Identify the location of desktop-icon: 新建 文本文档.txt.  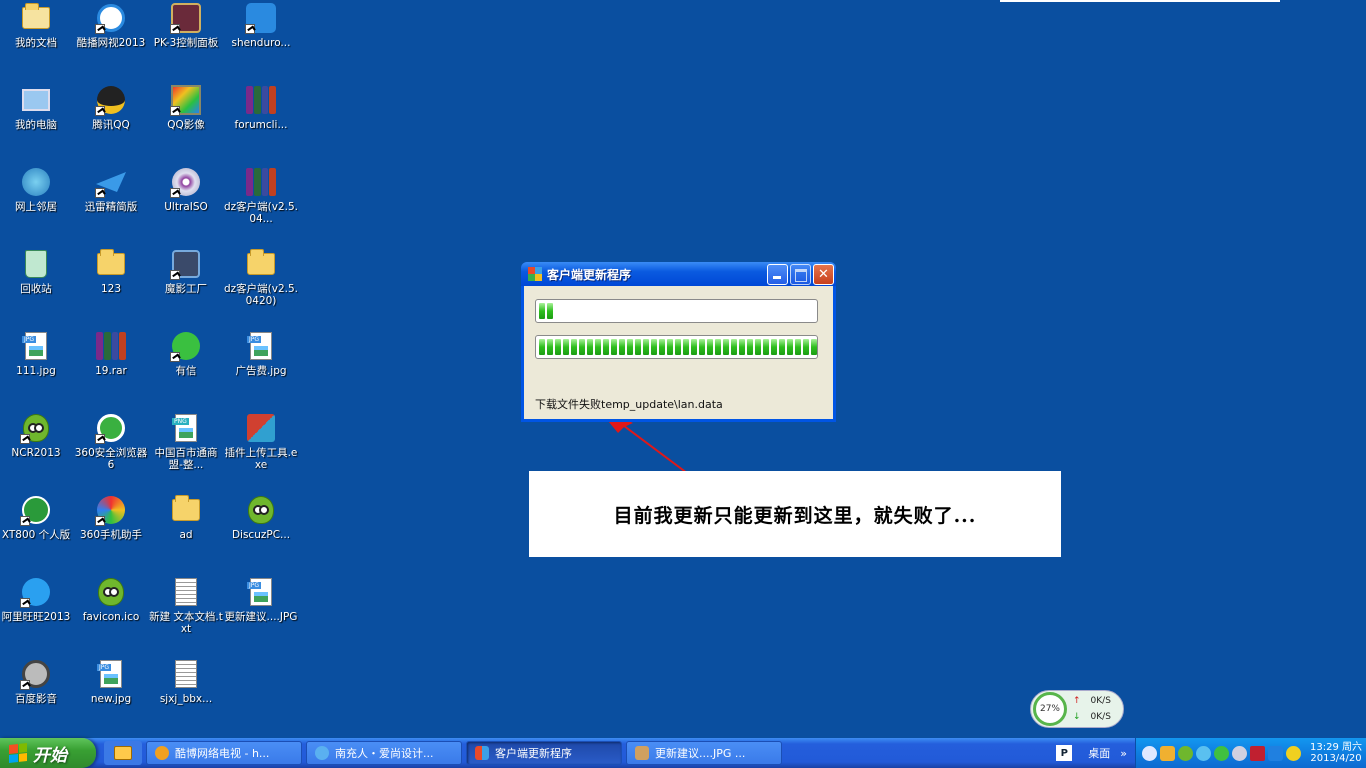
(186, 616).